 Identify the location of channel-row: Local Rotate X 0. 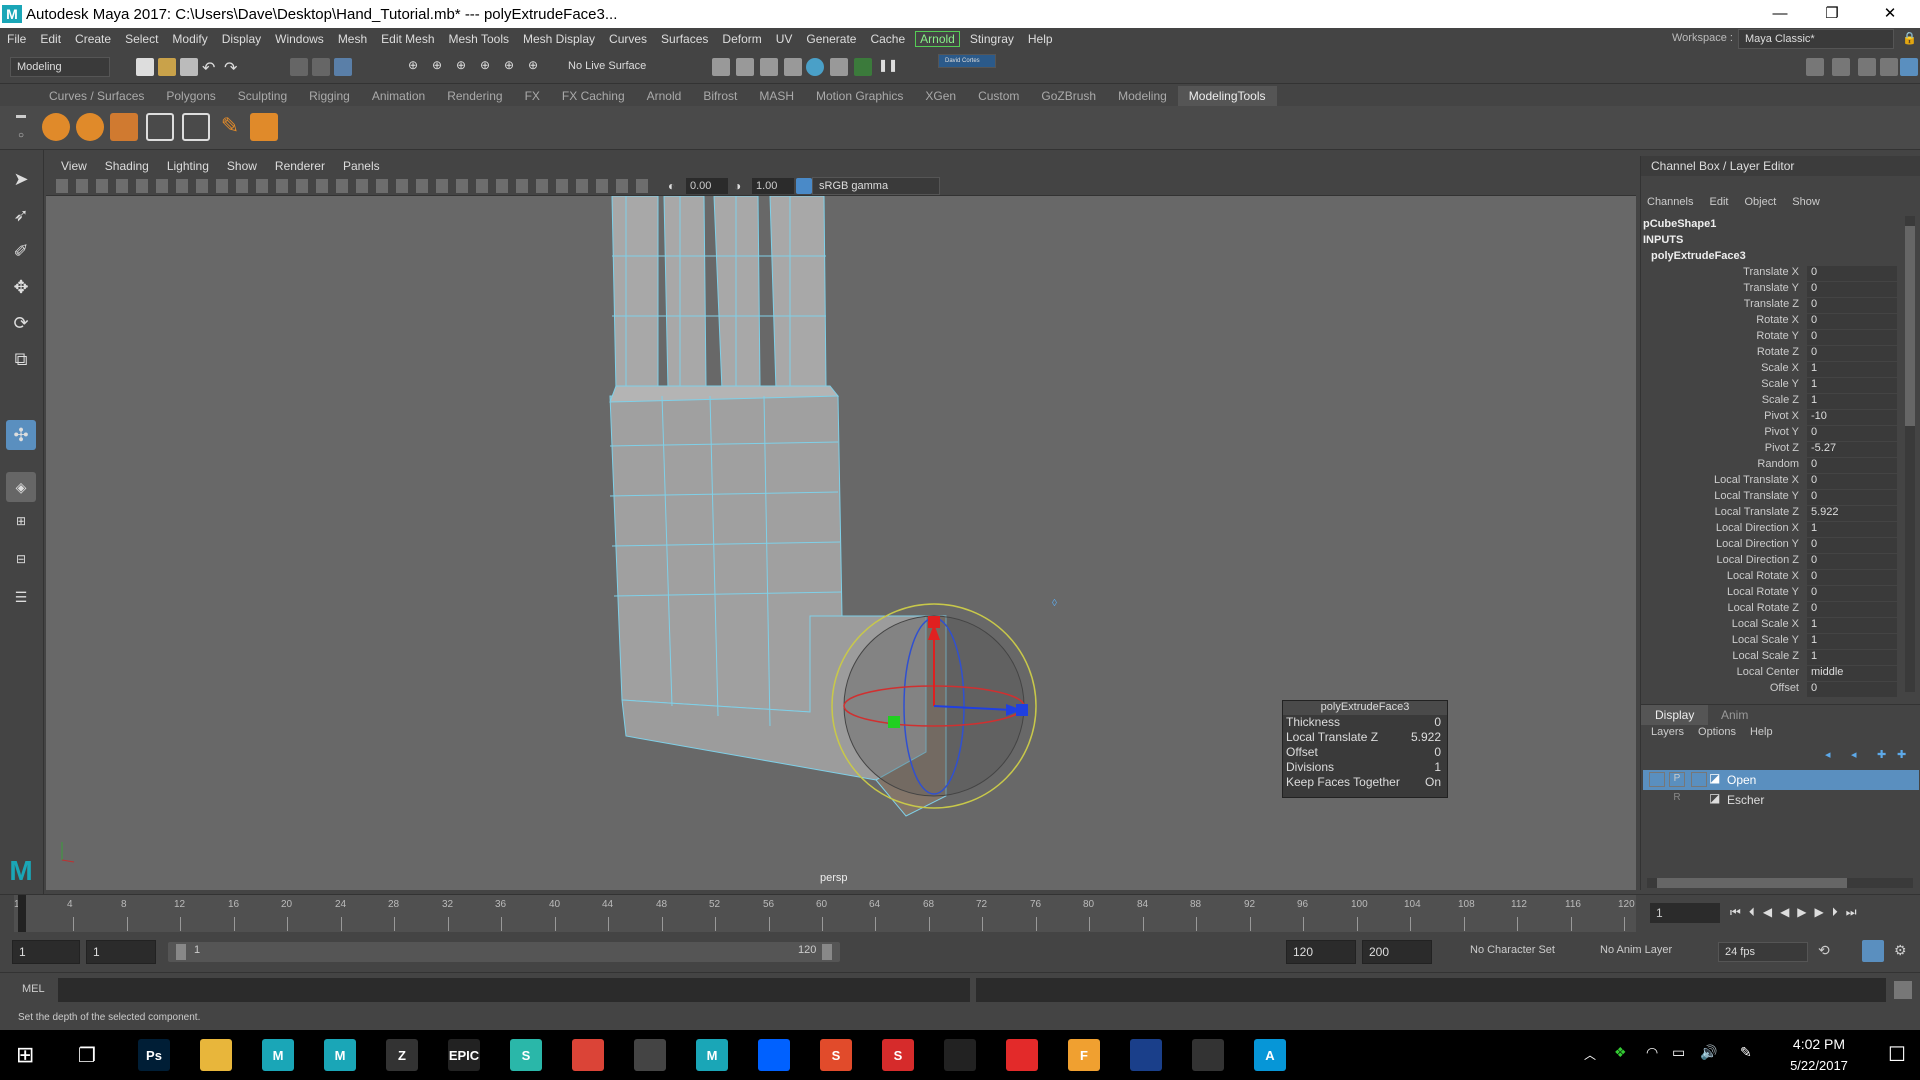
(1776, 578).